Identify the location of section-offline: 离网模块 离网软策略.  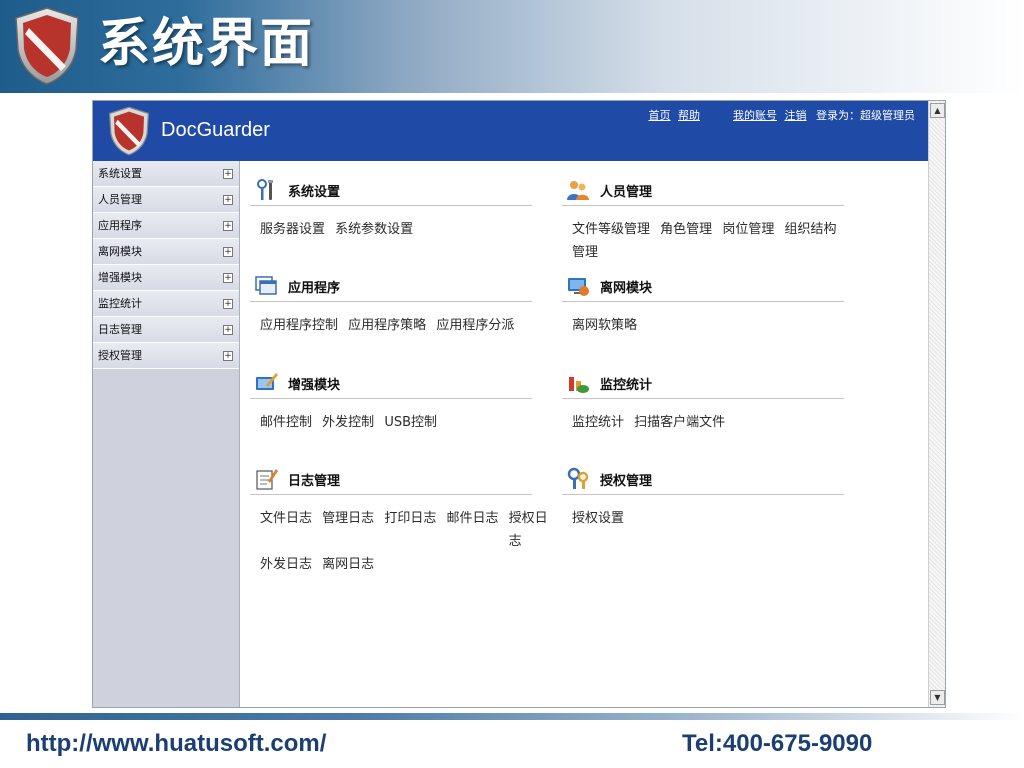
(703, 303).